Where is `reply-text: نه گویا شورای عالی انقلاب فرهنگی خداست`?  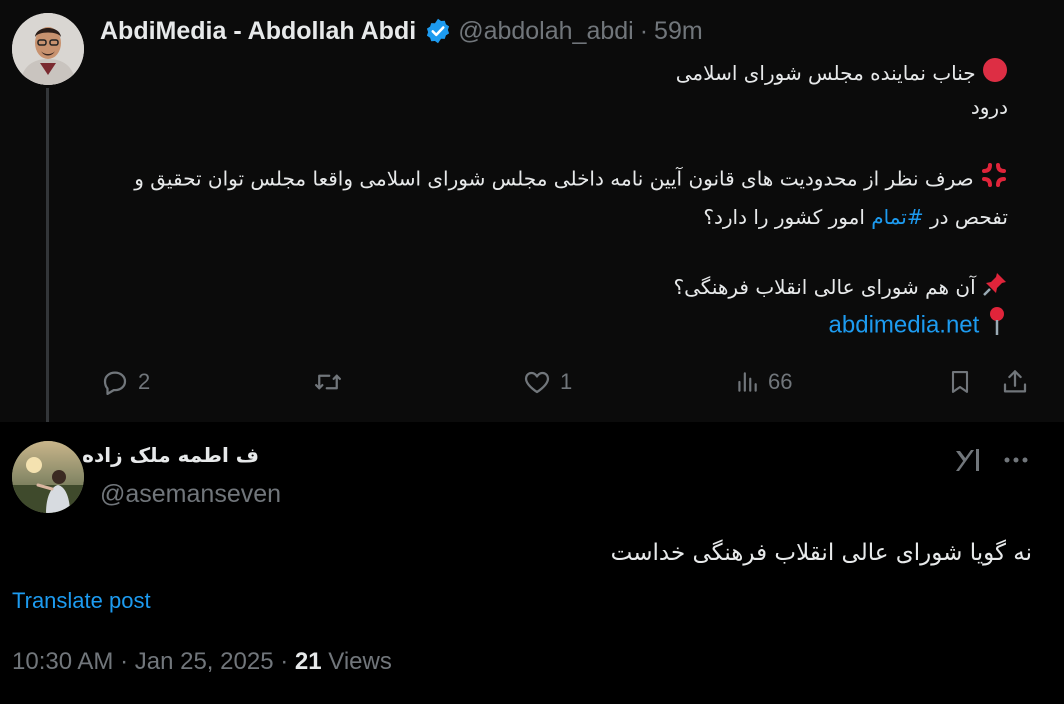 reply-text: نه گویا شورای عالی انقلاب فرهنگی خداست is located at coordinates (821, 553).